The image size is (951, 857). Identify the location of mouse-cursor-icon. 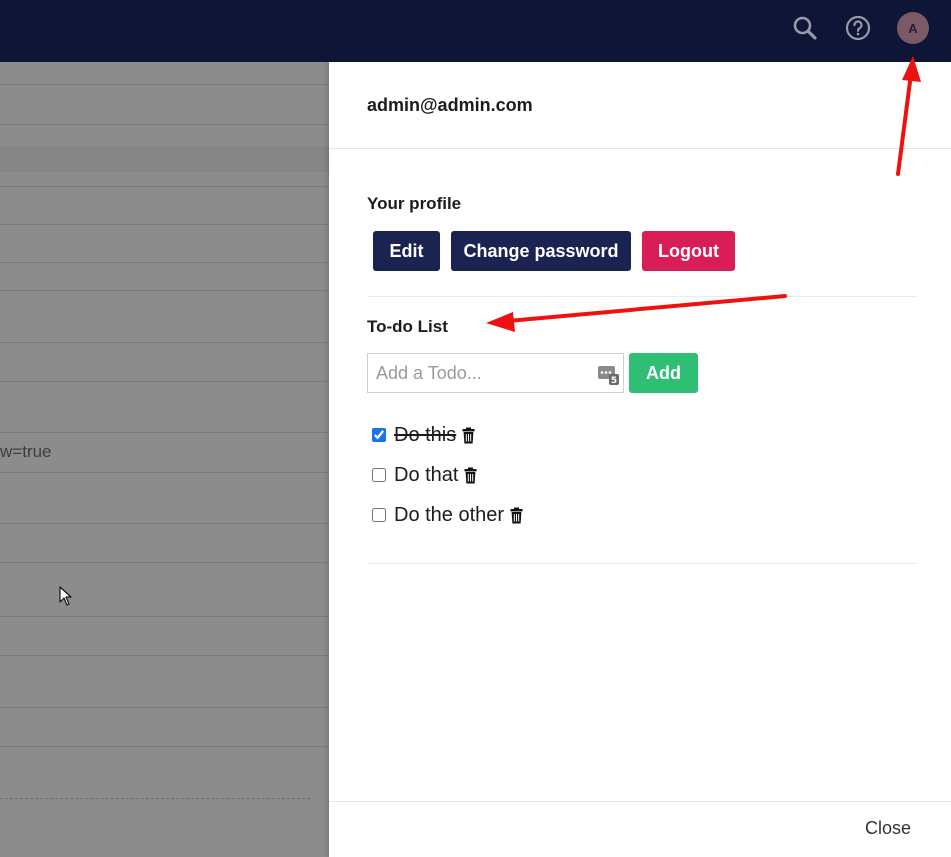
(65, 596).